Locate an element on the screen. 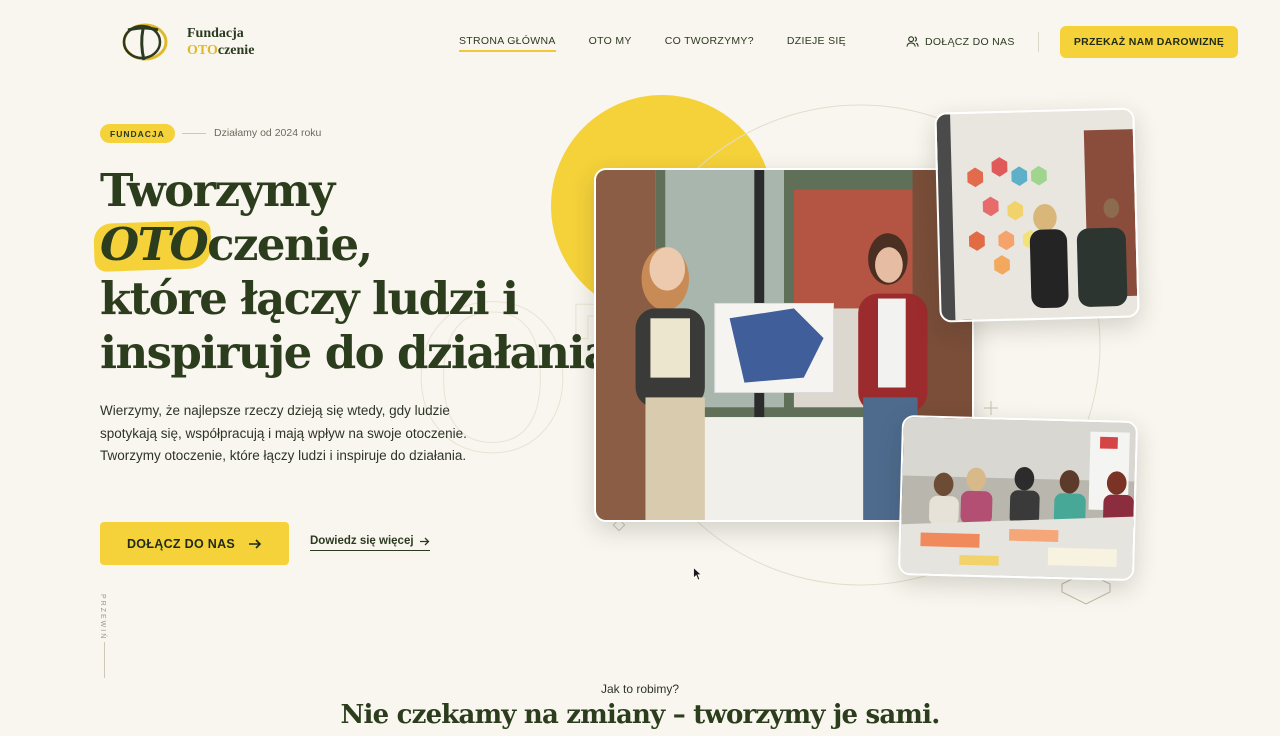 This screenshot has width=1280, height=736. scroll-line is located at coordinates (104, 660).